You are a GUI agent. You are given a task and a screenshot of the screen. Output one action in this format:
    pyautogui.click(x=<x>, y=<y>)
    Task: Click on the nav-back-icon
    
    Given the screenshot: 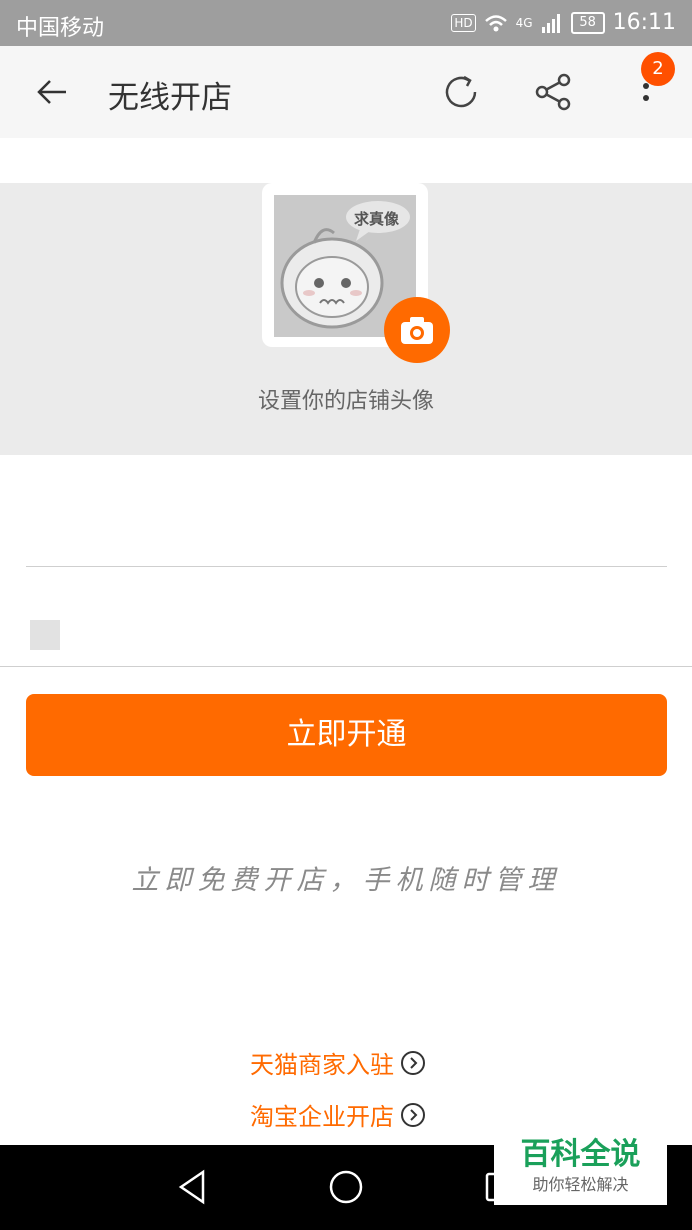 What is the action you would take?
    pyautogui.click(x=193, y=1187)
    